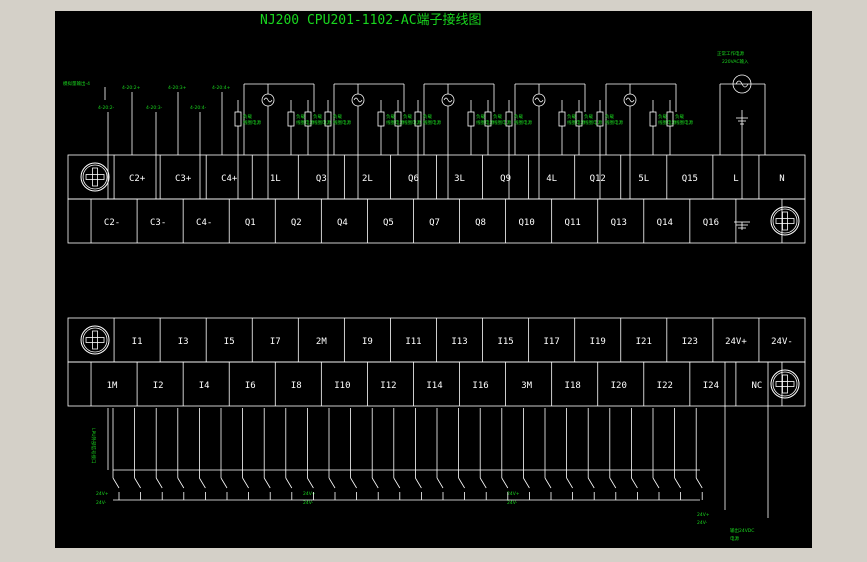 The height and width of the screenshot is (562, 867). I want to click on analog-label: 4-20:4+, so click(221, 88).